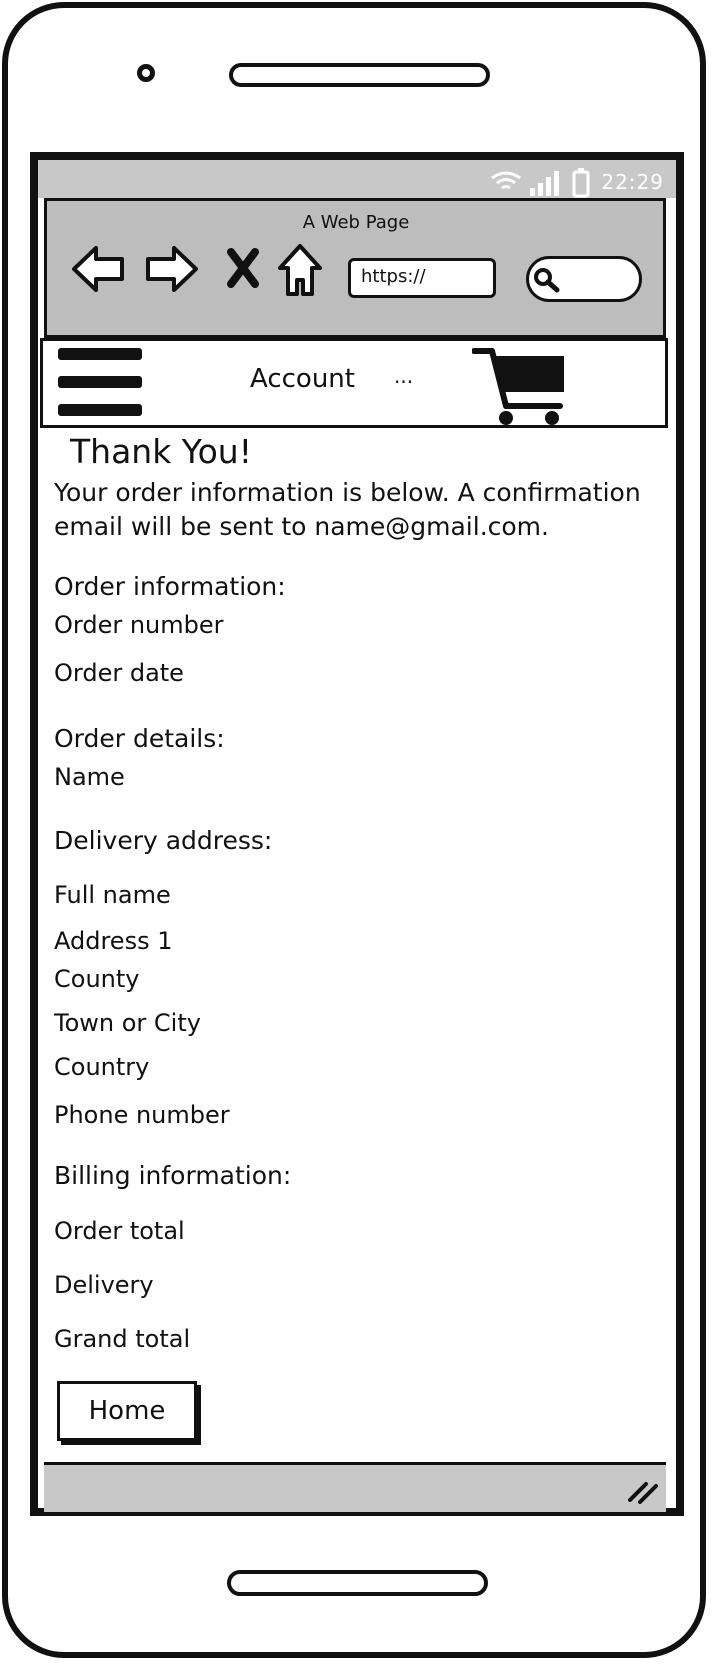 The height and width of the screenshot is (1664, 712). What do you see at coordinates (89, 777) in the screenshot?
I see `name-label: Name` at bounding box center [89, 777].